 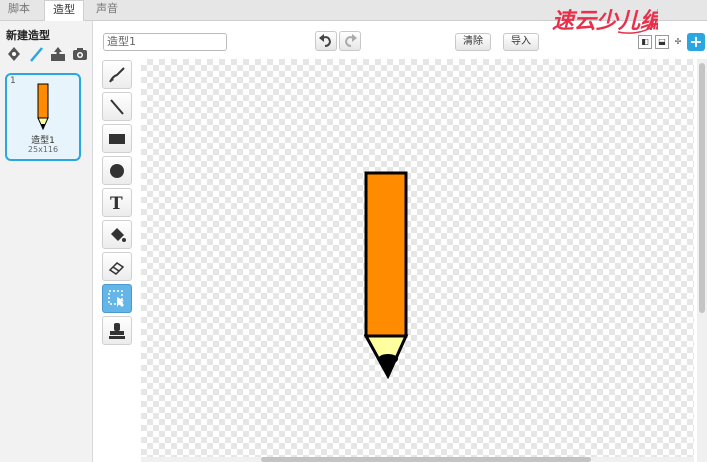 What do you see at coordinates (43, 149) in the screenshot?
I see `costume-size: 25x116` at bounding box center [43, 149].